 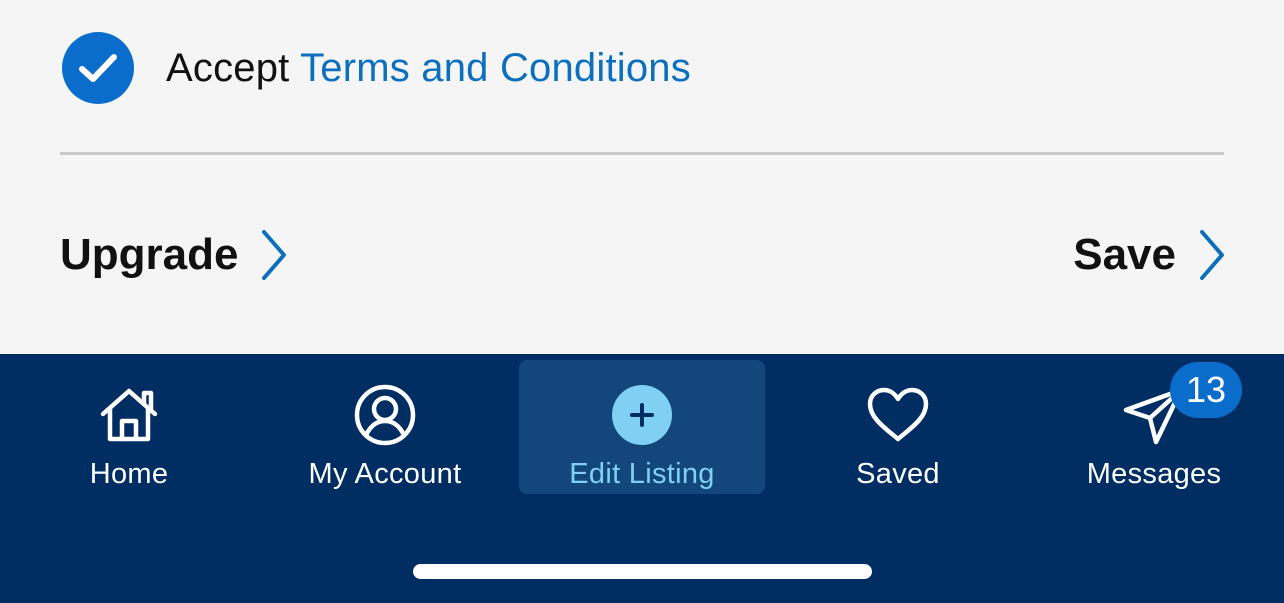 I want to click on terms-checkbox, so click(x=98, y=68).